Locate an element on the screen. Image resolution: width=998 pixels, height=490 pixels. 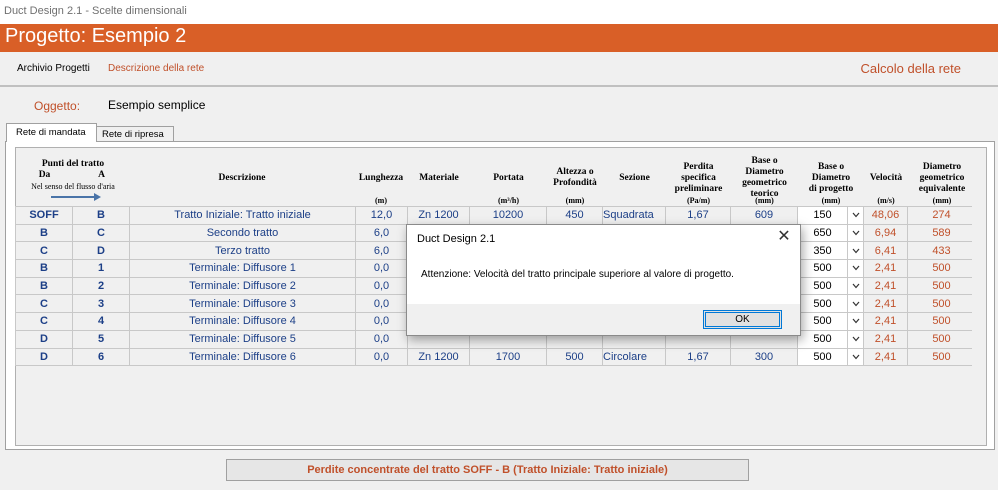
header-materiale-label: Materiale is located at coordinates (439, 177).